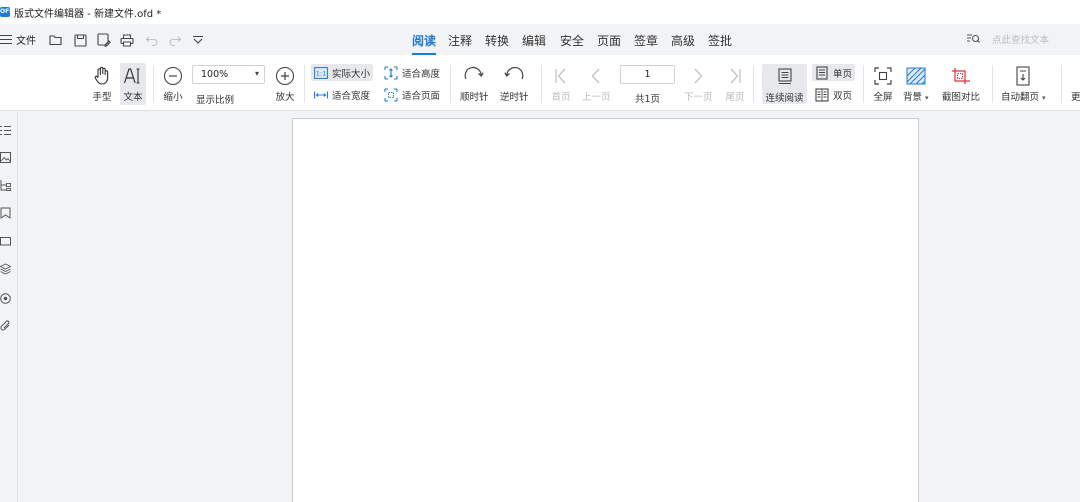  I want to click on menu-bar: 文件 阅读 注释 转换 编辑 安全 页面 签章 高级 签批 点此查找文本, so click(540, 39).